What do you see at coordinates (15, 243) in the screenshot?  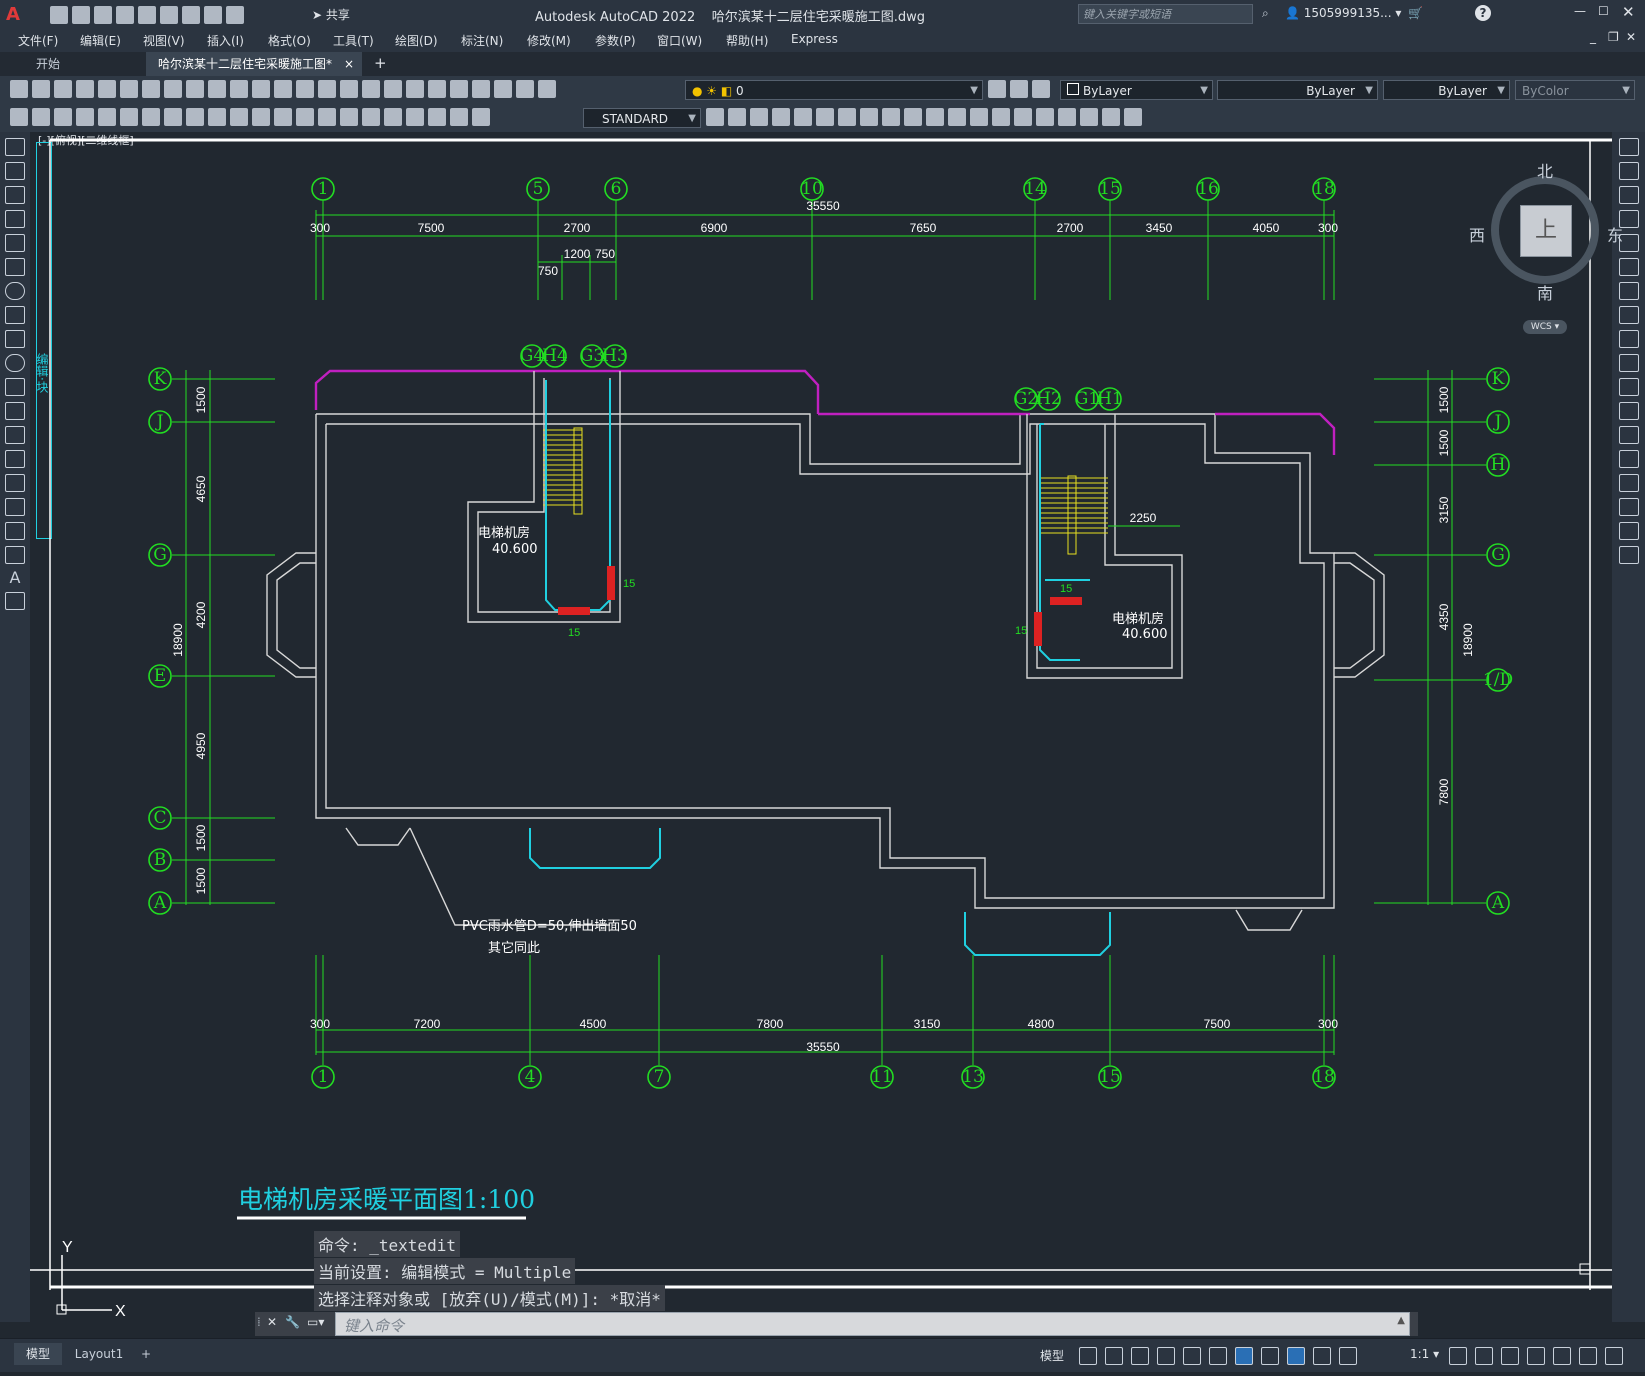 I see `rectangle-icon` at bounding box center [15, 243].